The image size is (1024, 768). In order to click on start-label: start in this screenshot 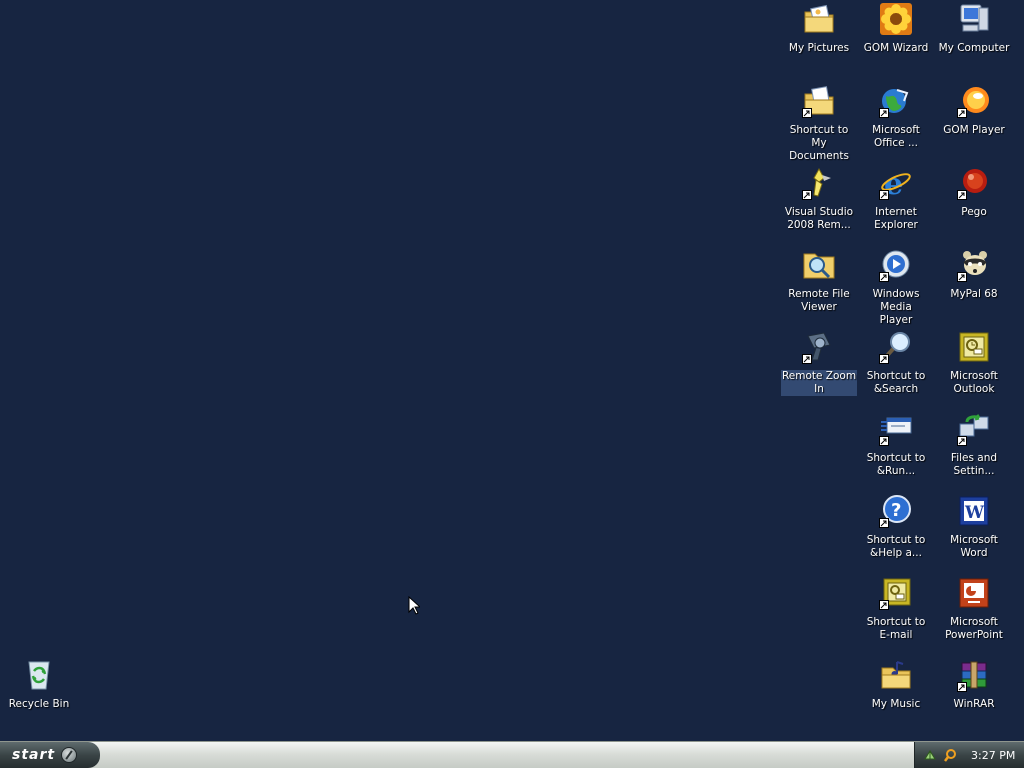, I will do `click(34, 755)`.